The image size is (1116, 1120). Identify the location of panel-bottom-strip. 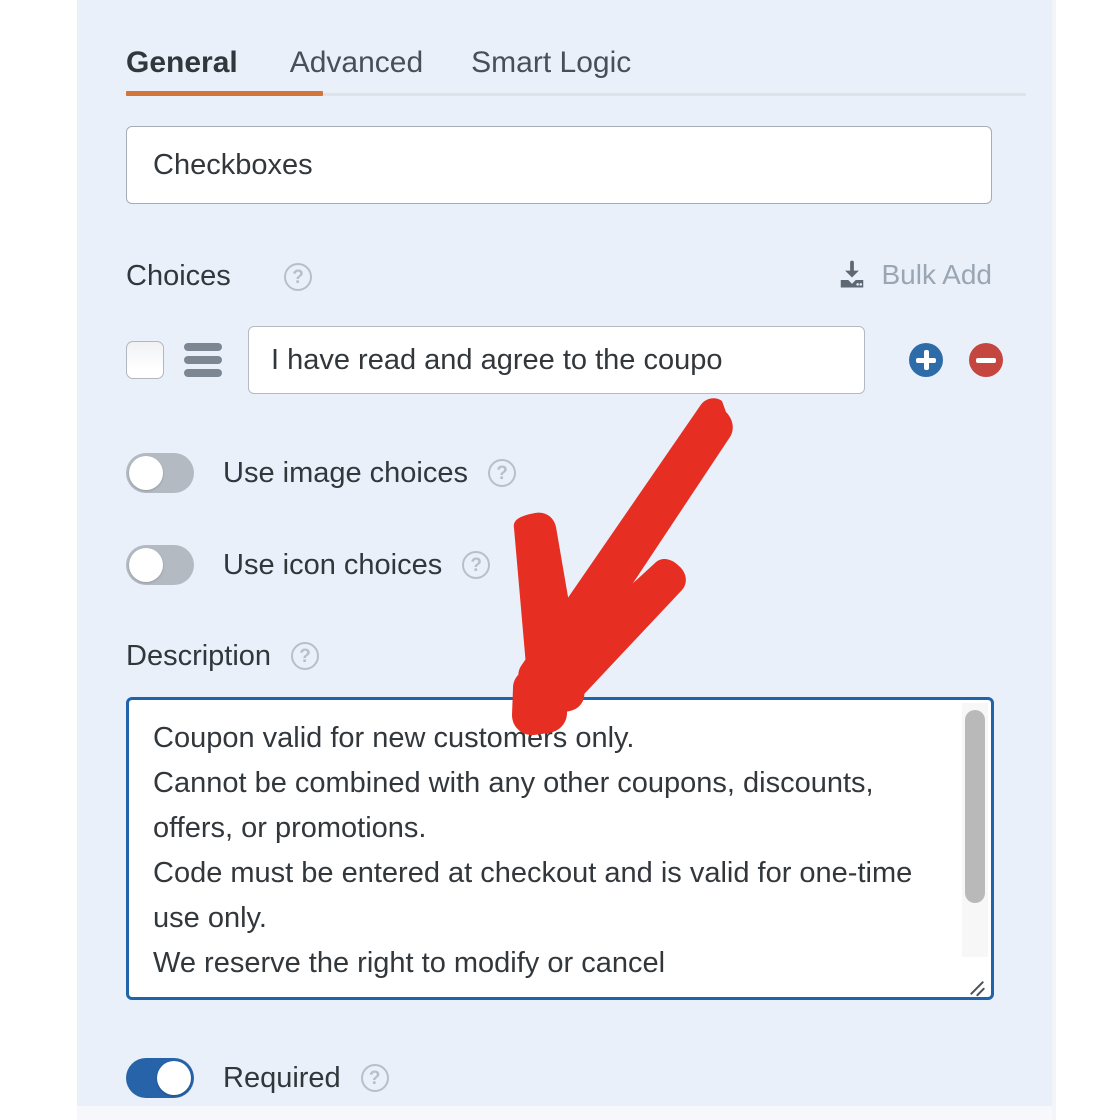
(564, 1113).